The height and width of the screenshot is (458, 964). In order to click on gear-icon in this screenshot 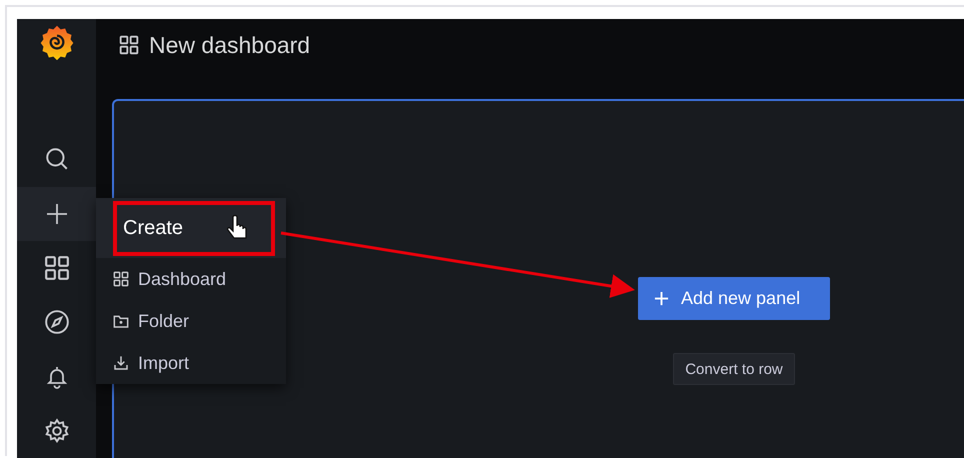, I will do `click(57, 431)`.